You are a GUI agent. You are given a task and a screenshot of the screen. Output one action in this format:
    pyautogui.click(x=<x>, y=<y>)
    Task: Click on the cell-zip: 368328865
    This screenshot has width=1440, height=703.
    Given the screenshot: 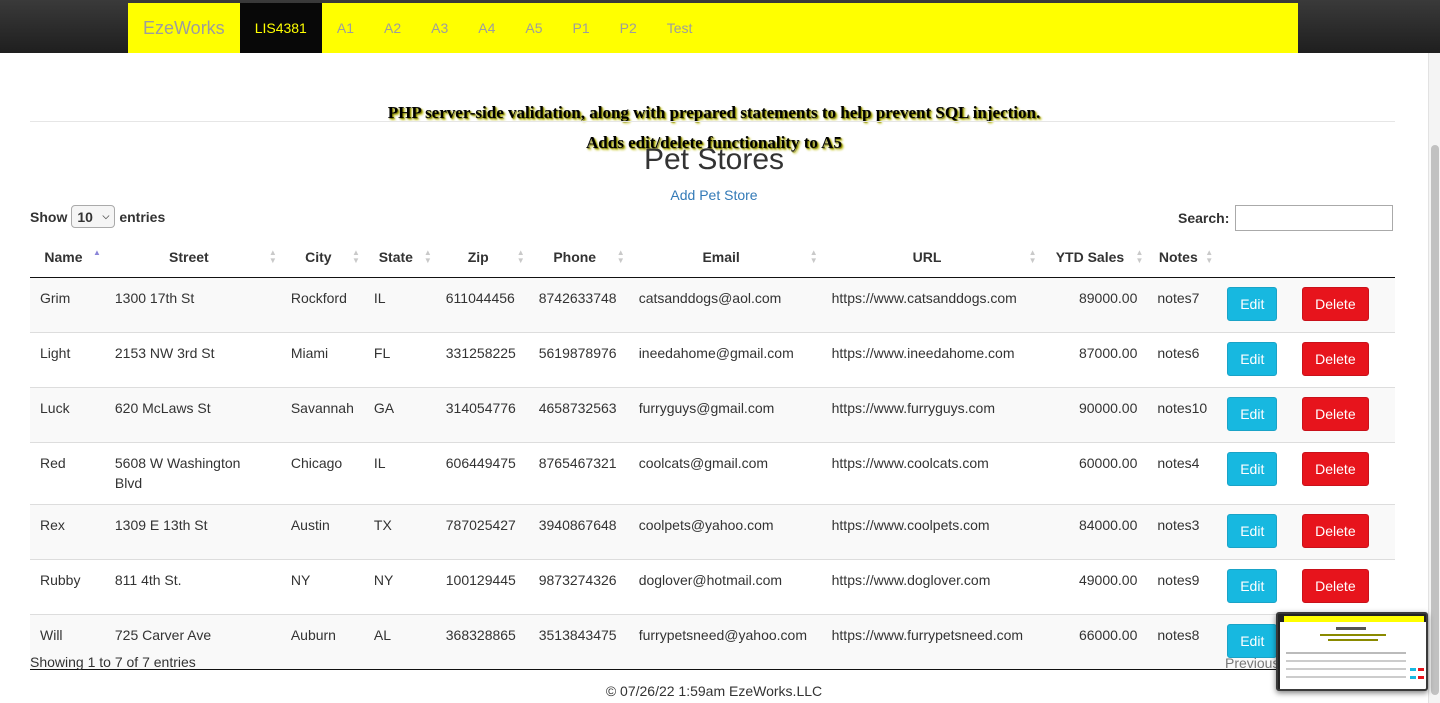 What is the action you would take?
    pyautogui.click(x=482, y=641)
    